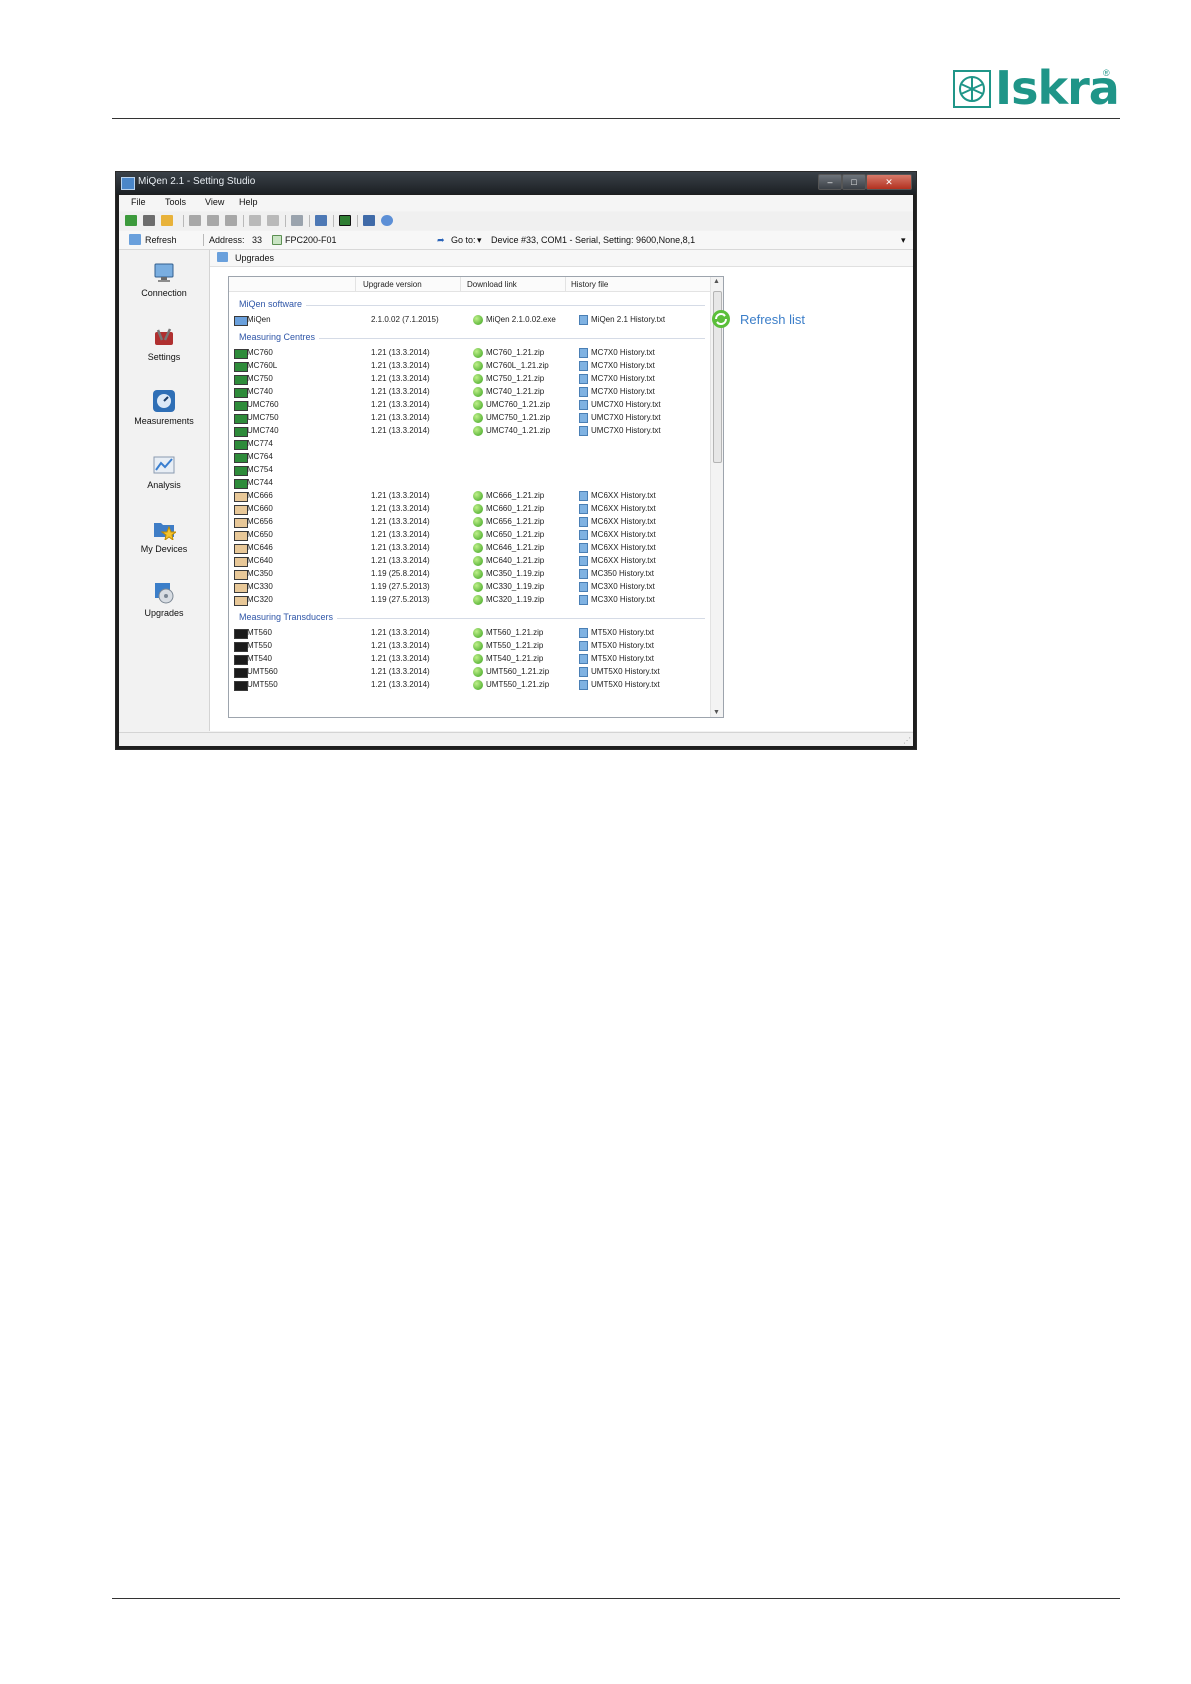 This screenshot has width=1191, height=1684. I want to click on download-link: MC740_1.21.zip, so click(515, 391).